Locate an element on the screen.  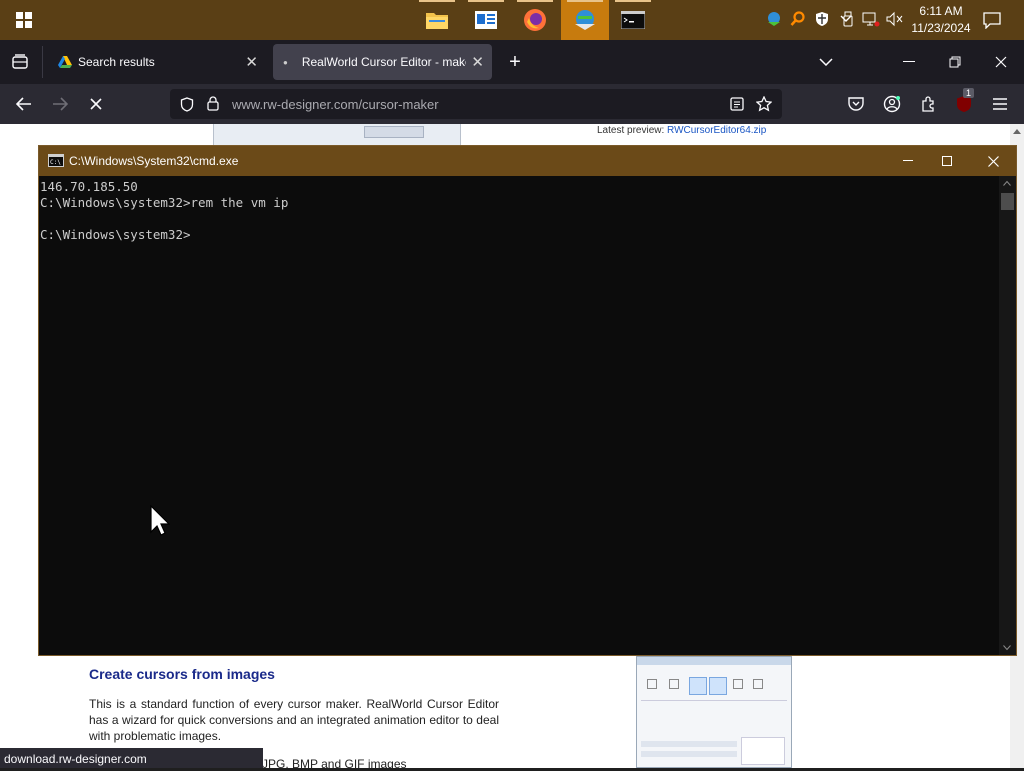
tray-network-manager-icon is located at coordinates (774, 19).